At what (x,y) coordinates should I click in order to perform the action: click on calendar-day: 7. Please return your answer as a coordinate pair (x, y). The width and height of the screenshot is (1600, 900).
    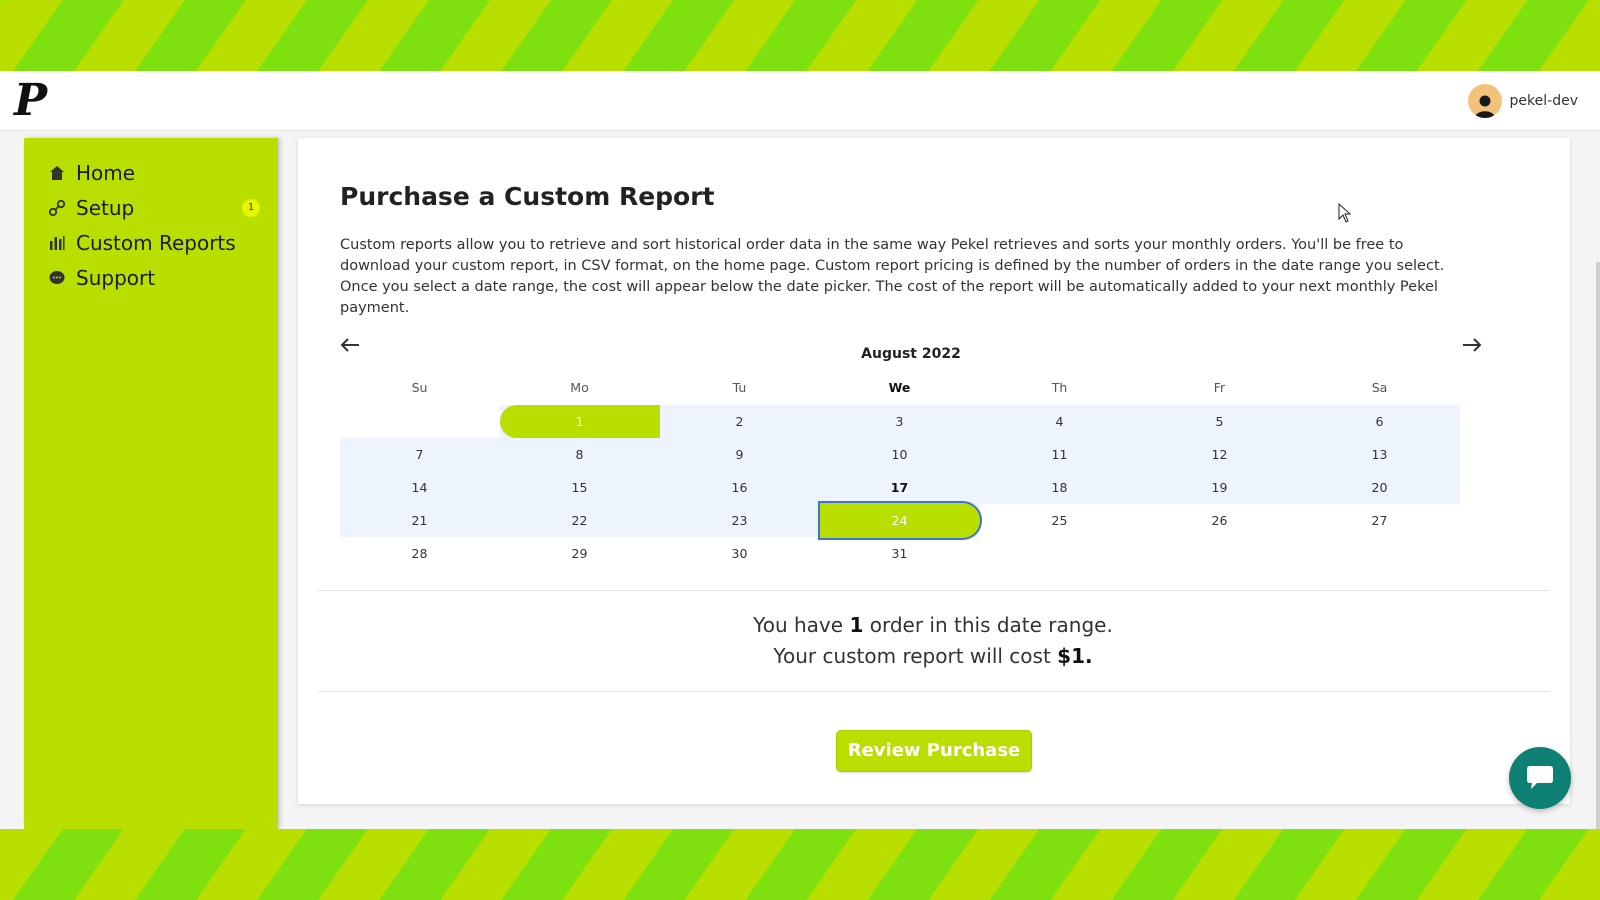
    Looking at the image, I should click on (419, 454).